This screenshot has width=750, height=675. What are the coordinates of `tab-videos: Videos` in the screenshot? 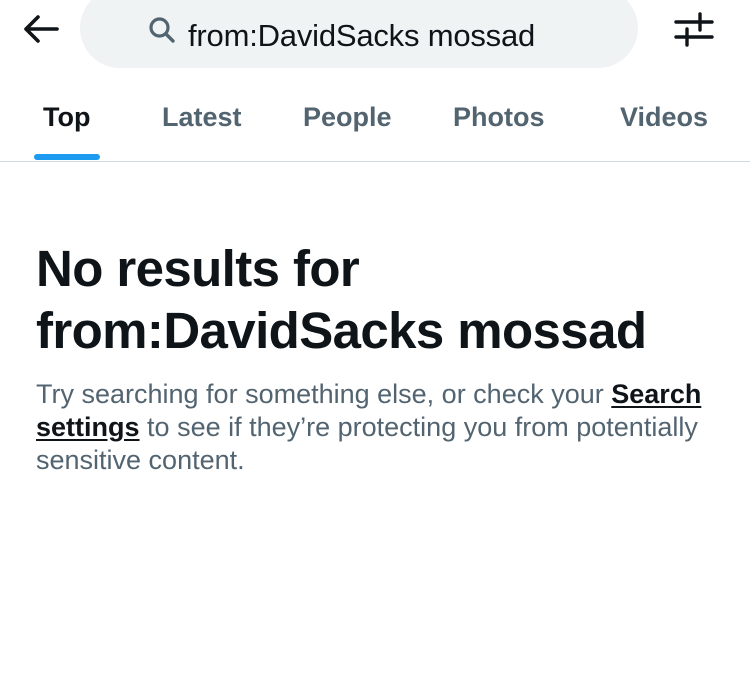 It's located at (664, 125).